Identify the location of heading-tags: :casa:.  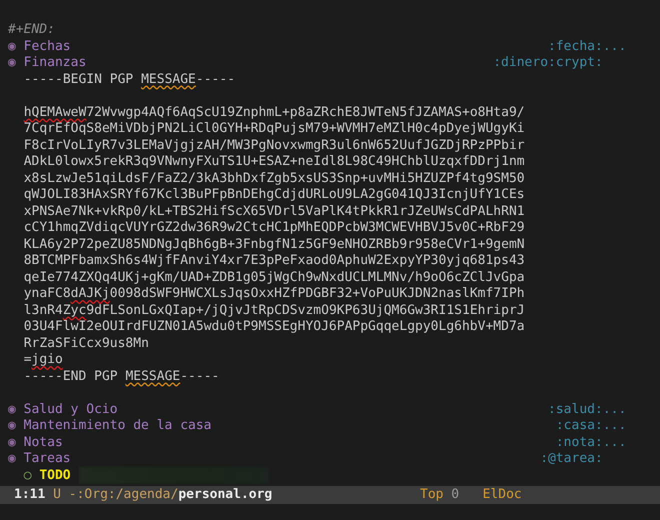
(579, 426).